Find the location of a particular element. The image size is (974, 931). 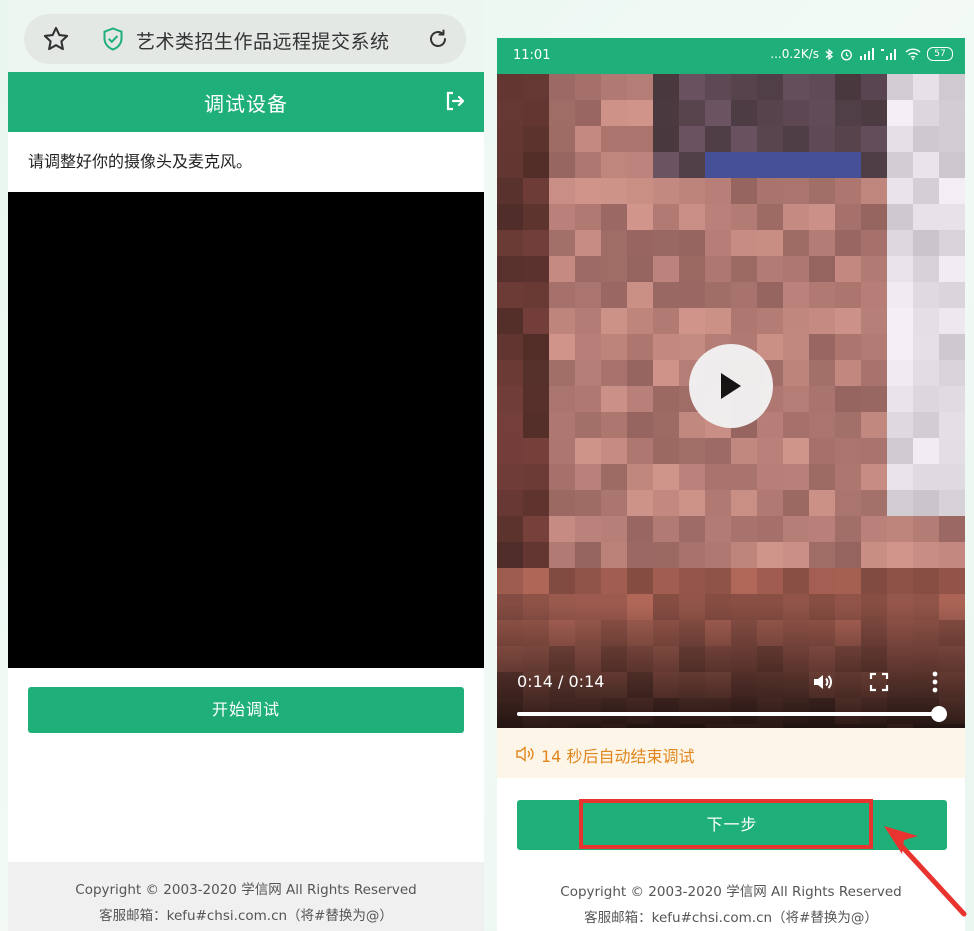

play-button is located at coordinates (731, 386).